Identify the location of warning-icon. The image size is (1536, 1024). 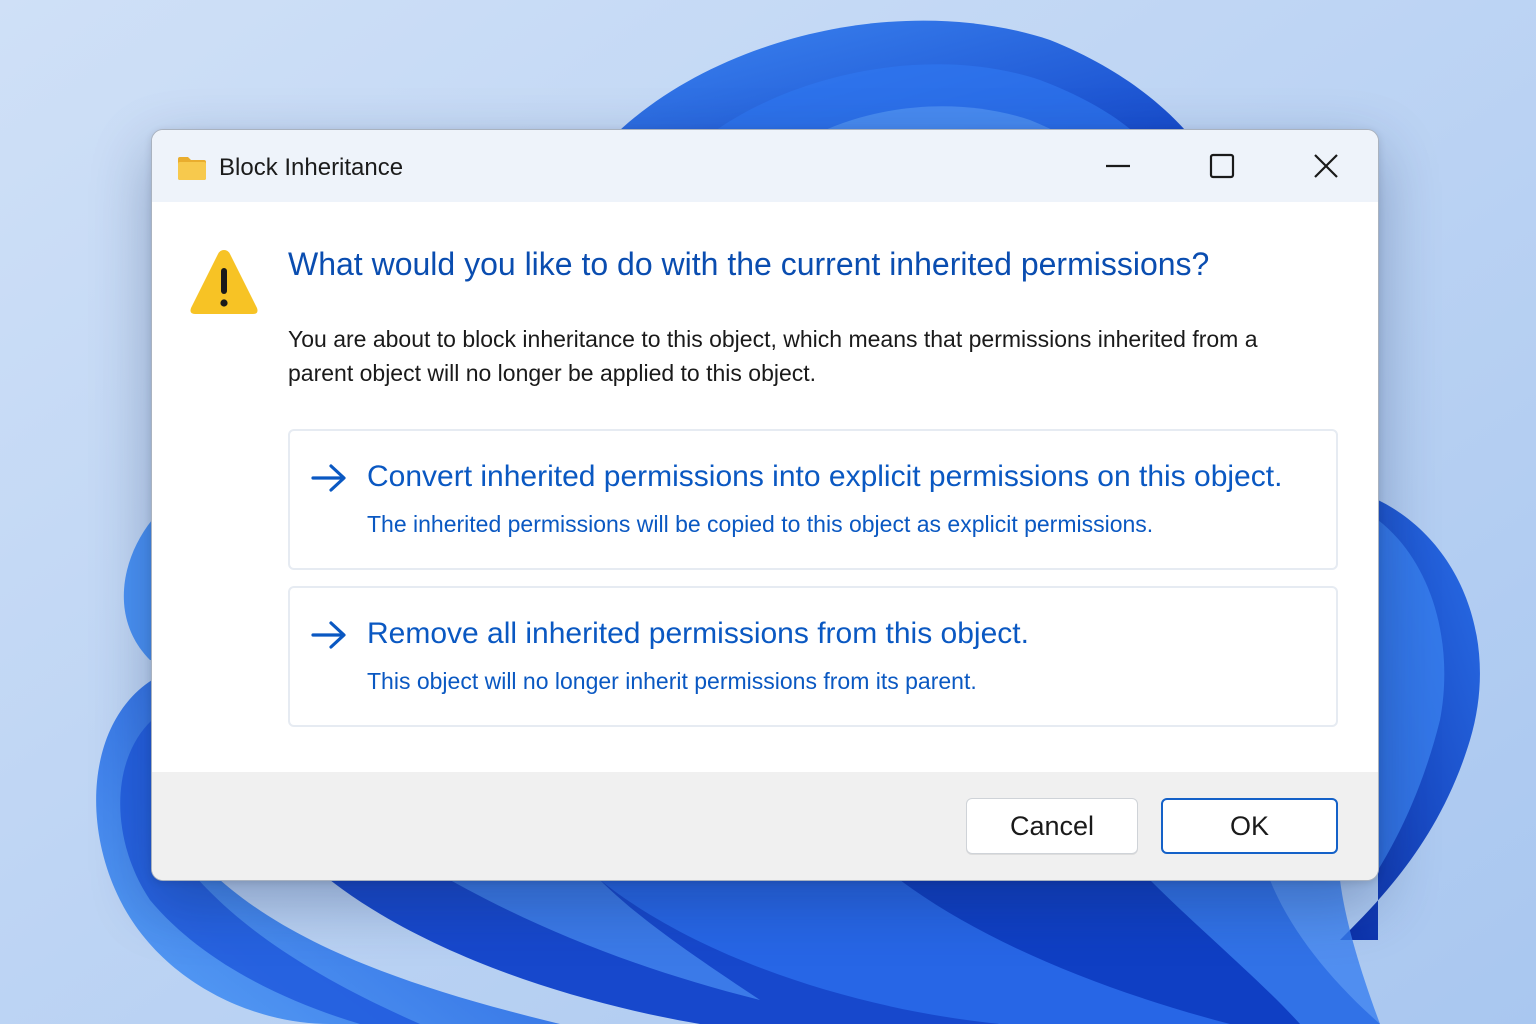
(224, 282).